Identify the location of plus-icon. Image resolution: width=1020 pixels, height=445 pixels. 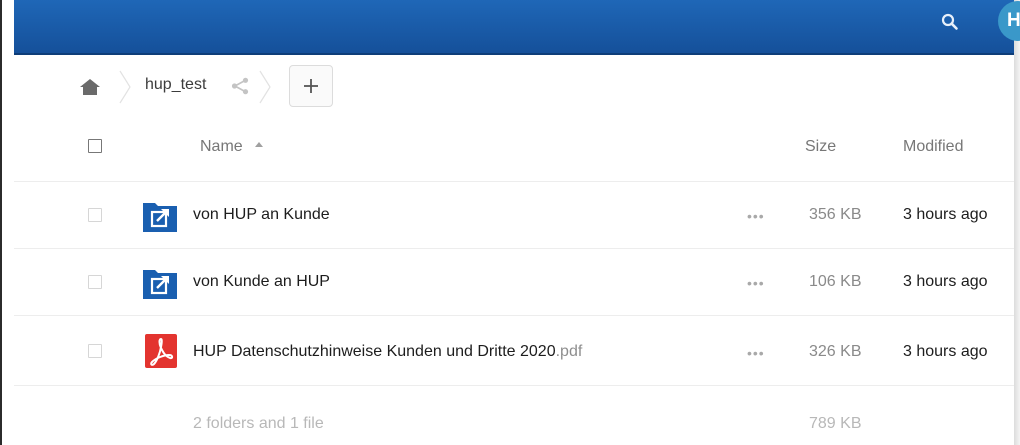
(311, 86).